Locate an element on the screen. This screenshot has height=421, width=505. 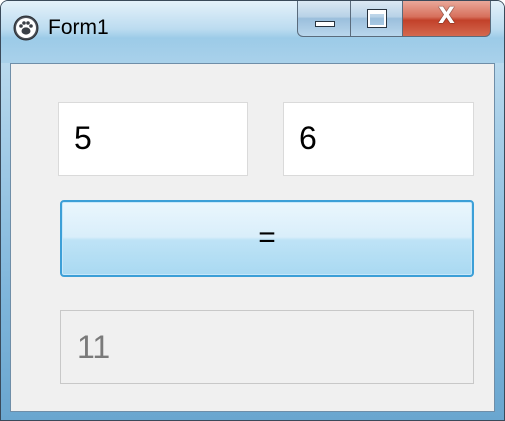
maximize-button is located at coordinates (377, 19).